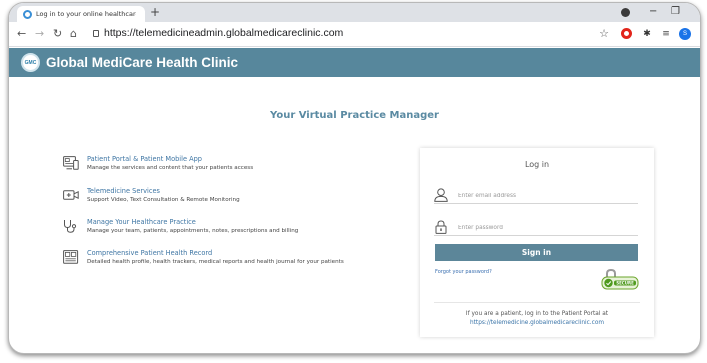 The width and height of the screenshot is (707, 363). Describe the element at coordinates (698, 34) in the screenshot. I see `browser-menu-icon: ⋮` at that location.